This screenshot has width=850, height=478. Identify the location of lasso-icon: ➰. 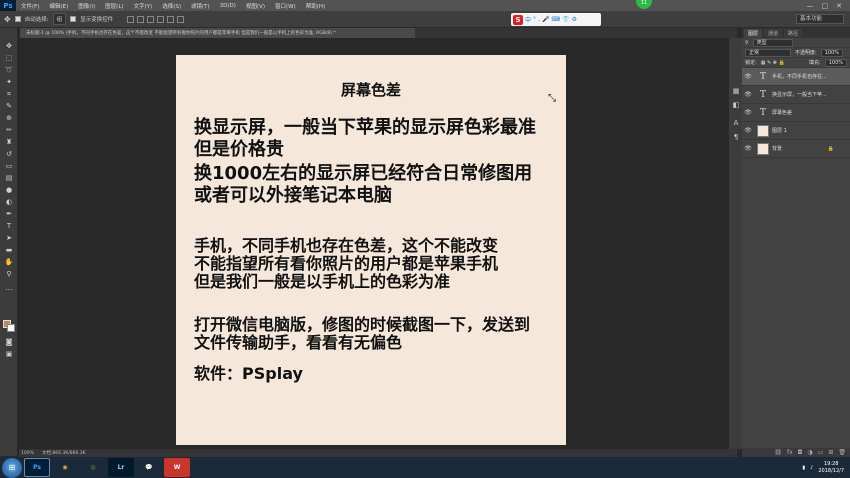
(9, 70).